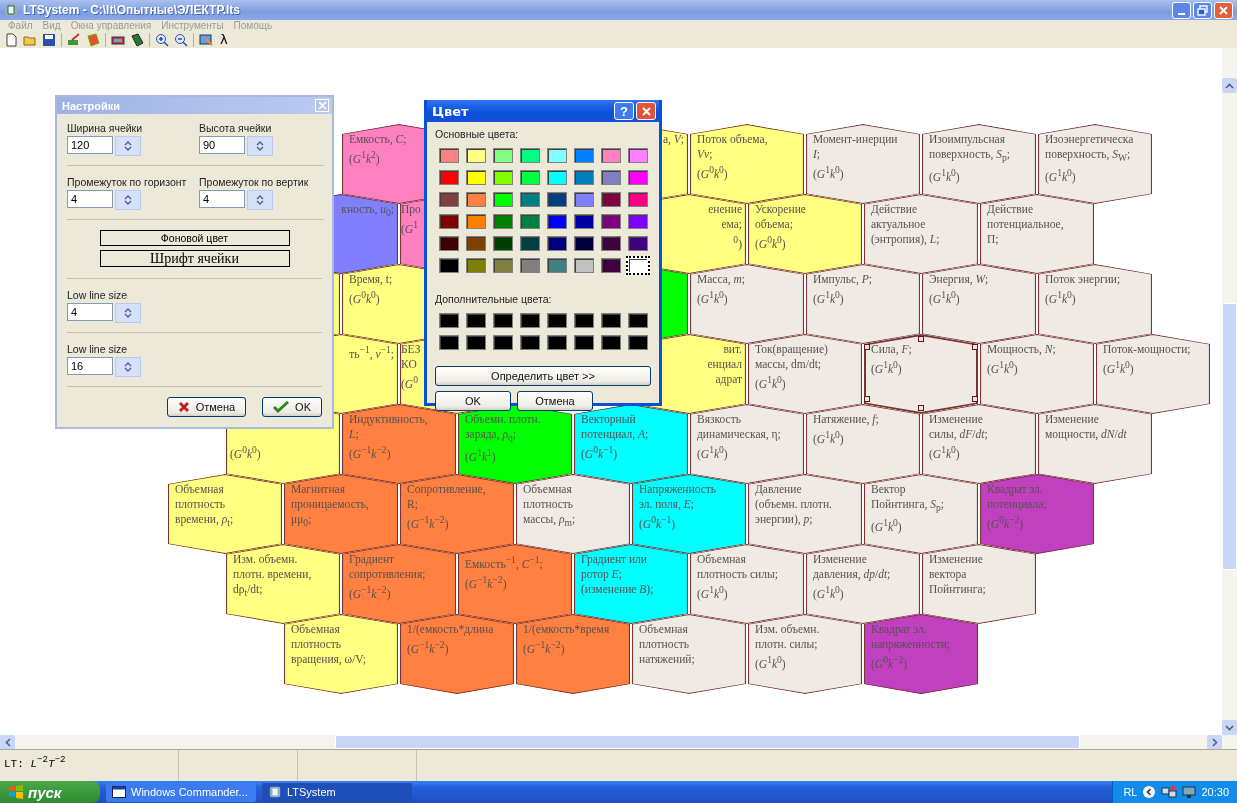 This screenshot has height=803, width=1237. Describe the element at coordinates (1095, 164) in the screenshot. I see `hex-cell: Изоэнергетическа поверхность, S$_{W}$; (G$^{1}$k$^{0}$)` at that location.